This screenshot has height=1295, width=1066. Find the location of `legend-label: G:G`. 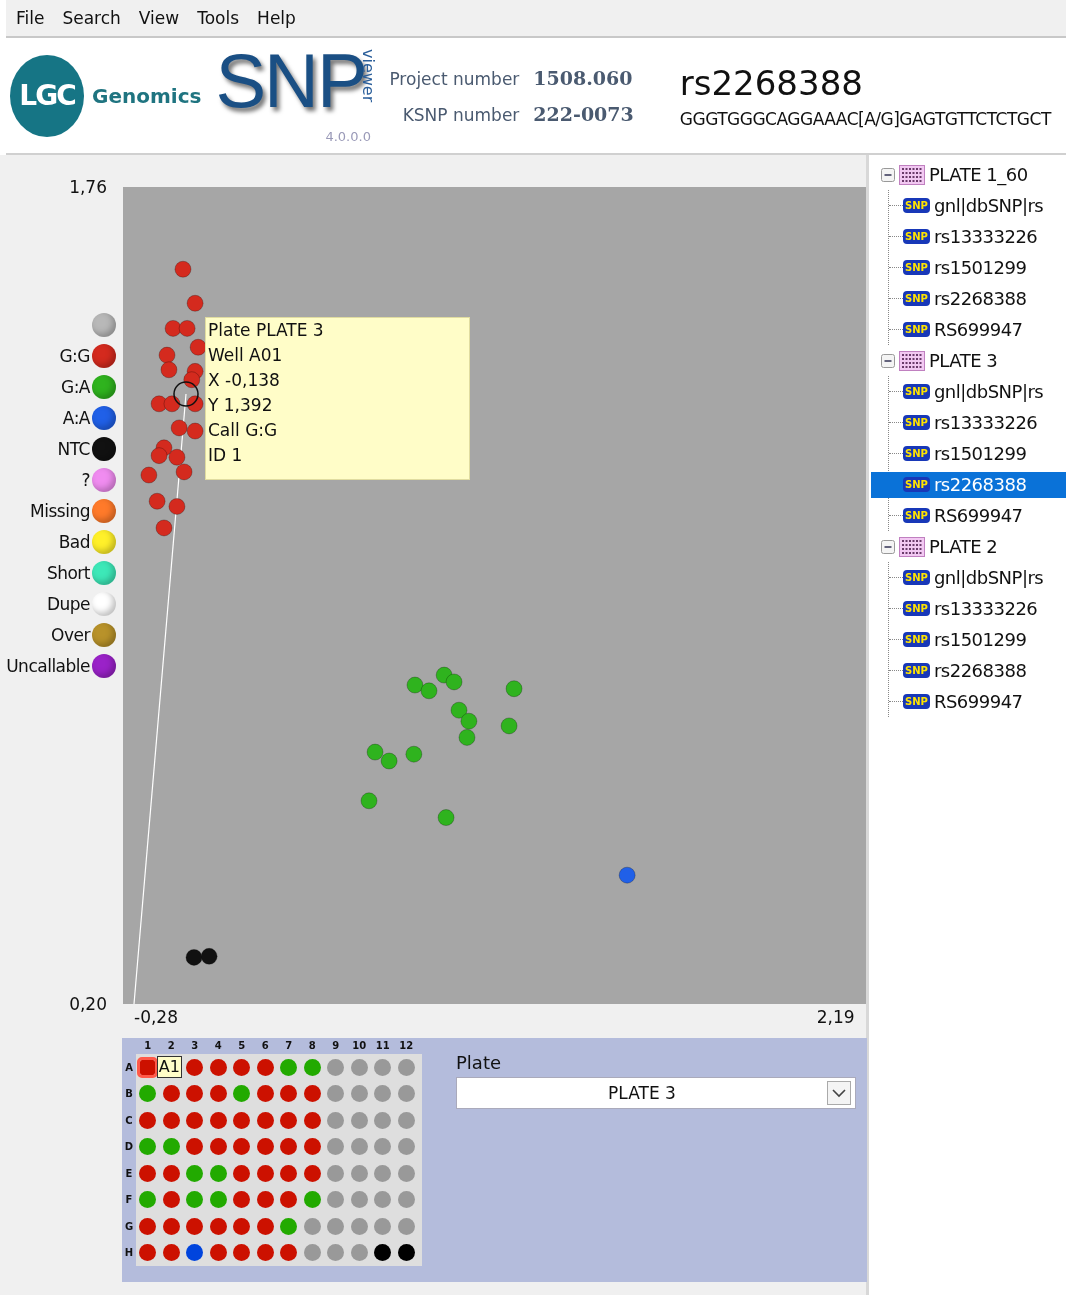

legend-label: G:G is located at coordinates (74, 356).